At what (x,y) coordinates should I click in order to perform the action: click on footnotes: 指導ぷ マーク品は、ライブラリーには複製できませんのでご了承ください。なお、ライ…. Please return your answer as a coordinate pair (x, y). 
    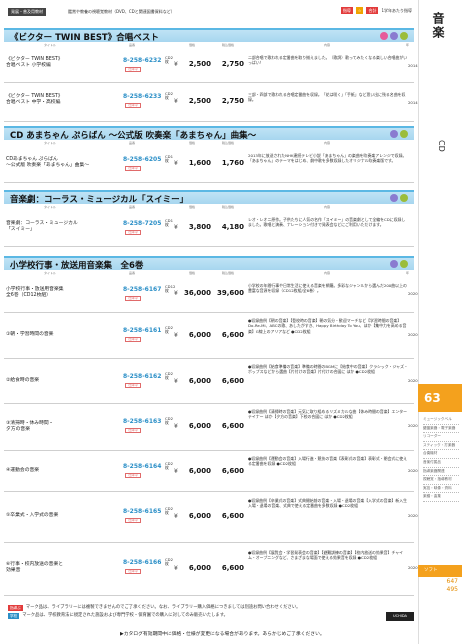
    Looking at the image, I should click on (210, 612).